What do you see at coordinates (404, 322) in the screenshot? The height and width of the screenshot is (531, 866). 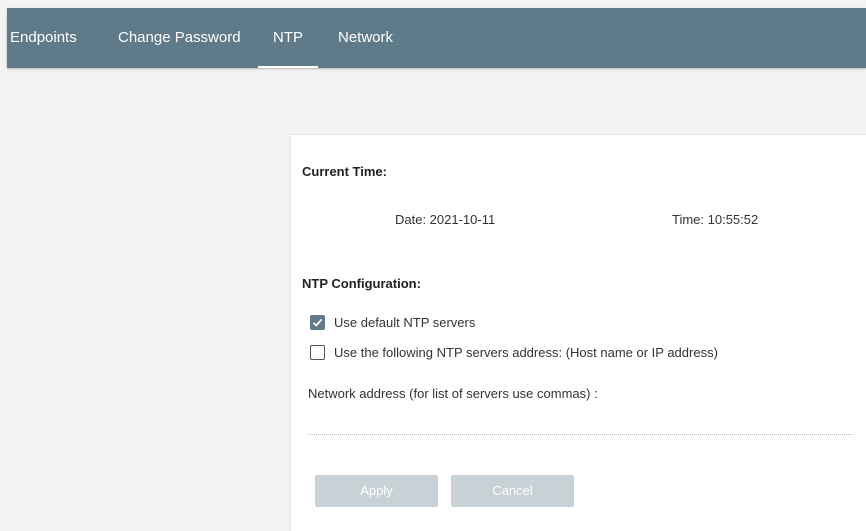 I see `use-default-ntp-label: Use default NTP servers` at bounding box center [404, 322].